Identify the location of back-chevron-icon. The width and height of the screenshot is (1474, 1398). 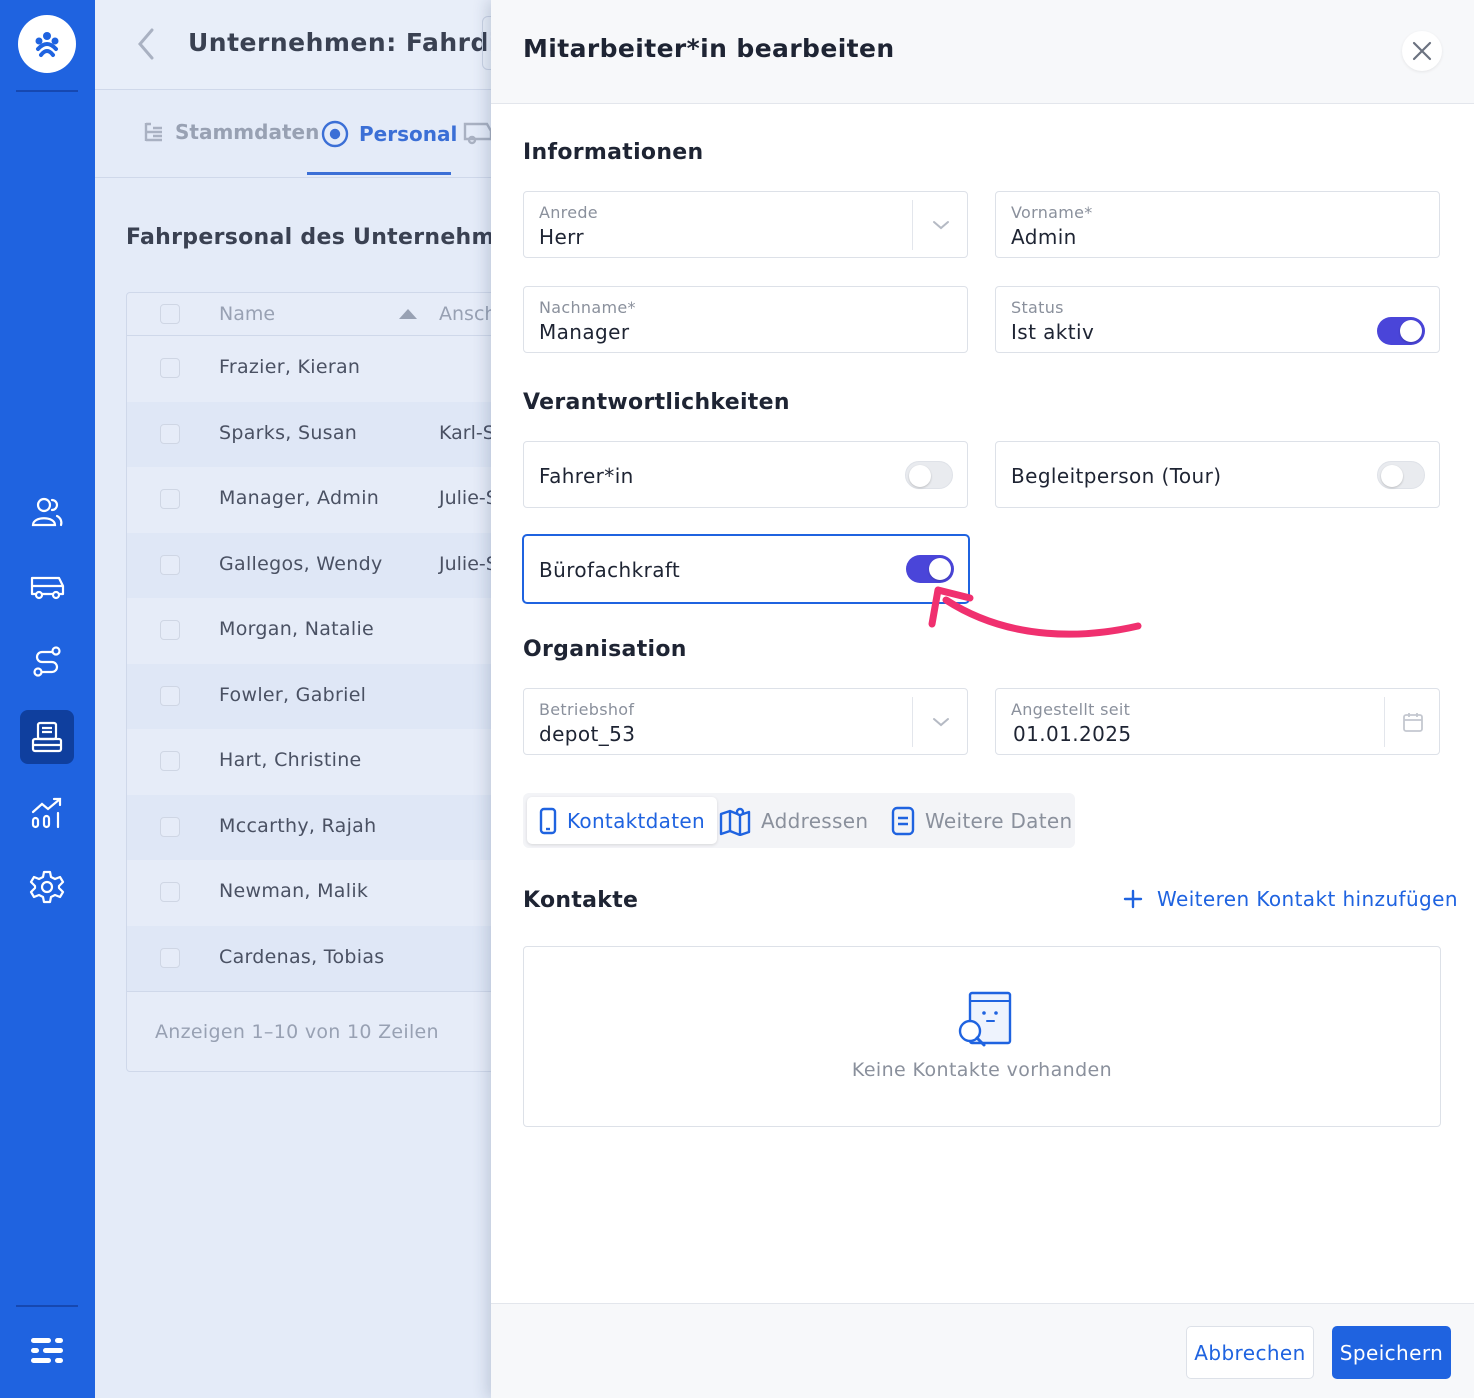
(146, 46).